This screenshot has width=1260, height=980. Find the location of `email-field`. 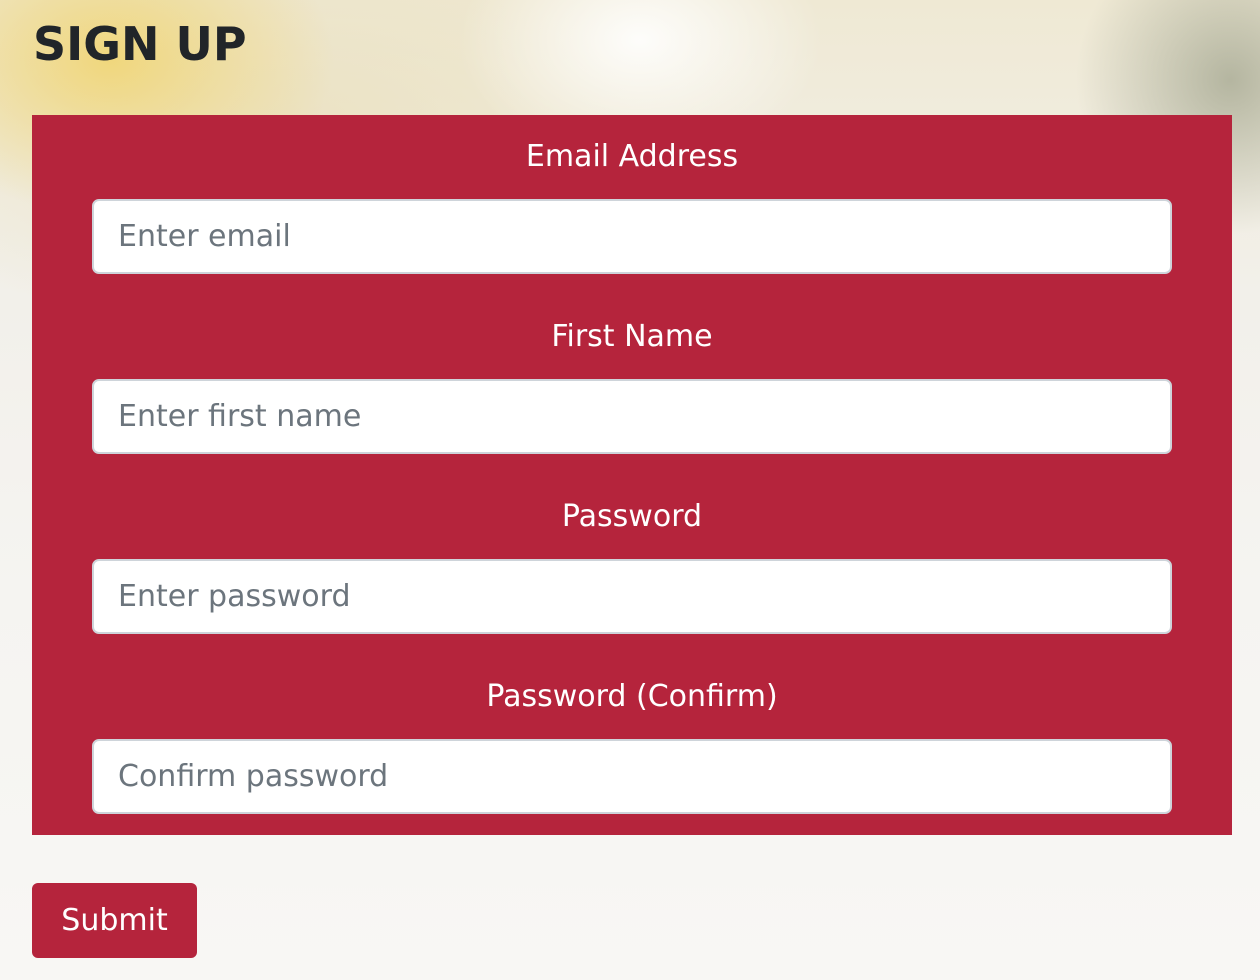

email-field is located at coordinates (632, 236).